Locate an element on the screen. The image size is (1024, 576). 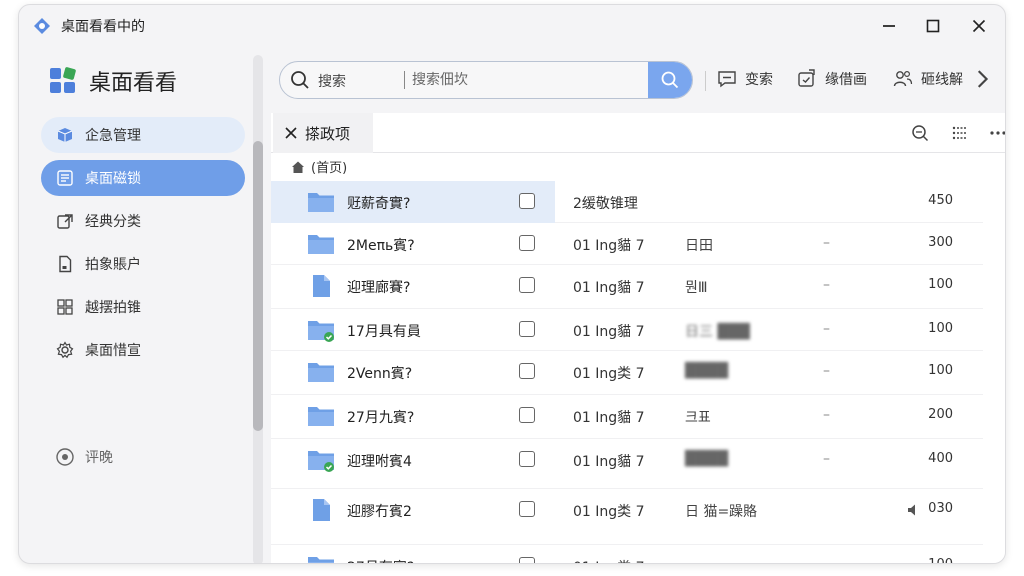
file-tag: 日田 is located at coordinates (699, 246).